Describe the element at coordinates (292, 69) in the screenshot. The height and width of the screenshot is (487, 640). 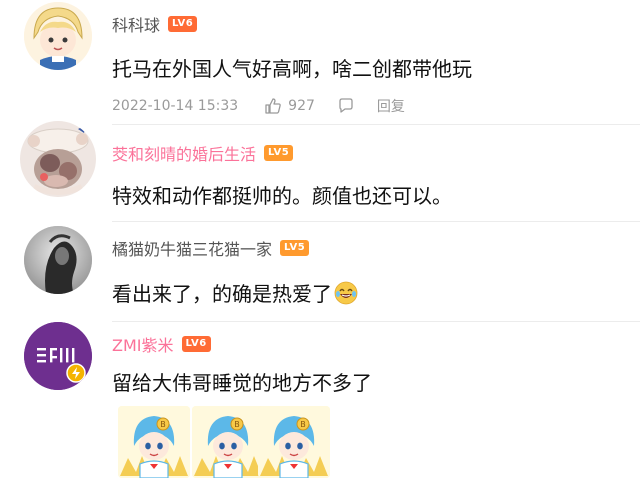
I see `comment-text: 托马在外国人气好高啊，啥二创都带他玩` at that location.